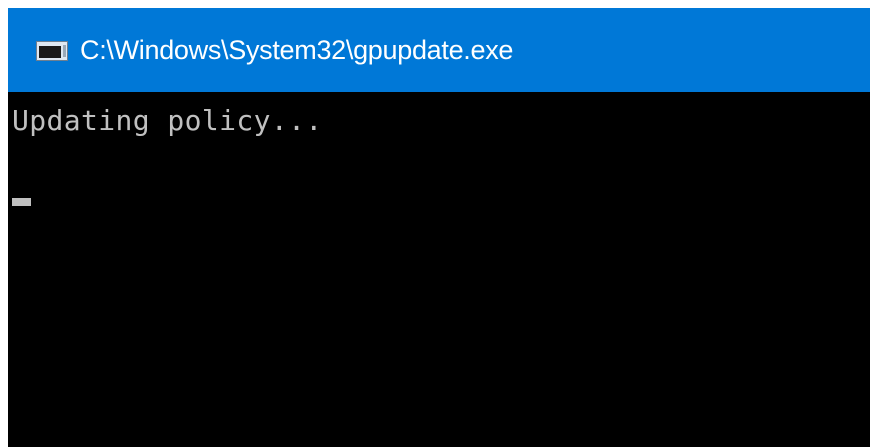  What do you see at coordinates (52, 51) in the screenshot?
I see `console-window-icon` at bounding box center [52, 51].